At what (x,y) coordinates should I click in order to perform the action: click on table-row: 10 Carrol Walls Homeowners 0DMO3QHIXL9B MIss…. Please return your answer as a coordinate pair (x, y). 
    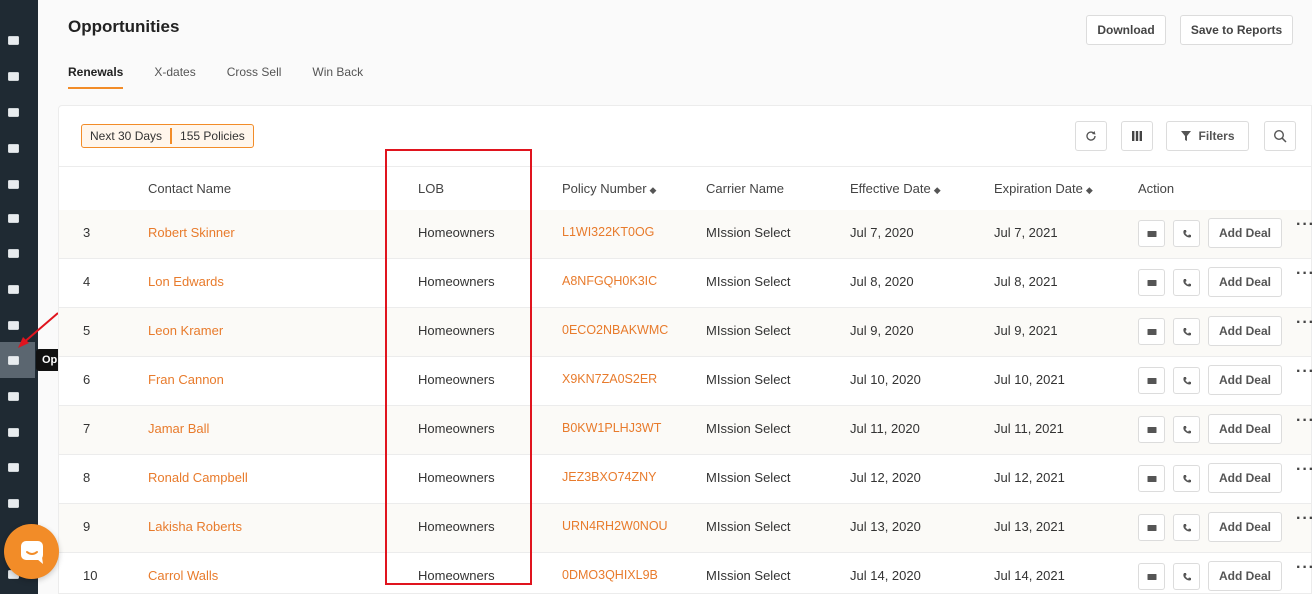
    Looking at the image, I should click on (685, 573).